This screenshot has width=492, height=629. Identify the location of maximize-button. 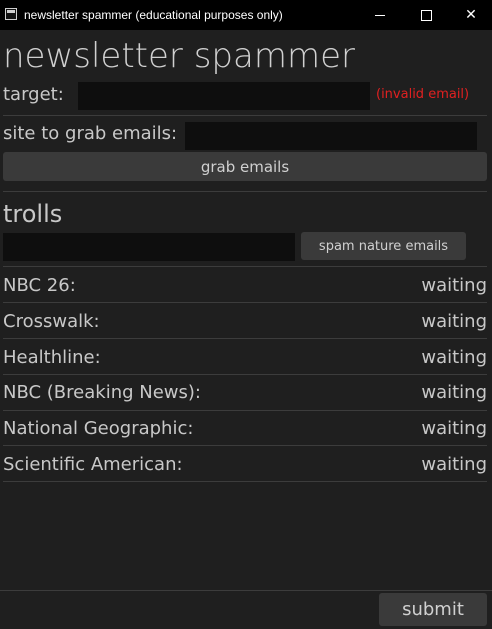
(426, 15).